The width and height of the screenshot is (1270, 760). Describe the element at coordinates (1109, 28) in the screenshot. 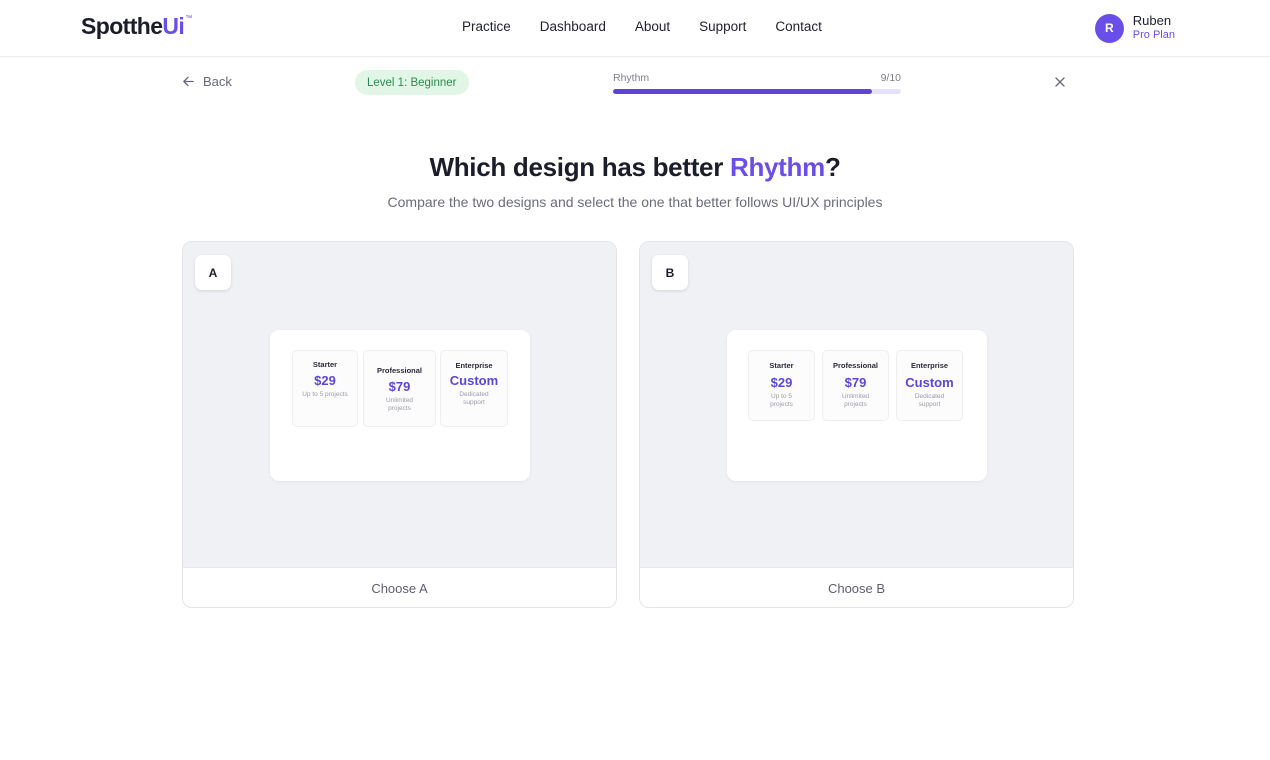

I see `avatar: R` at that location.